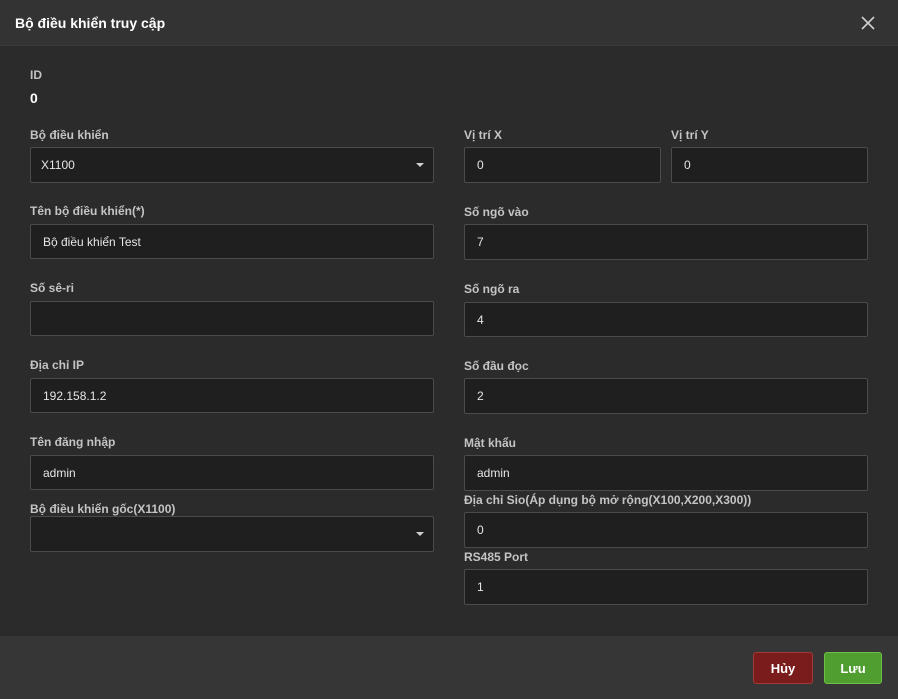 This screenshot has width=898, height=699. What do you see at coordinates (73, 442) in the screenshot?
I see `username-label: Tên đăng nhập` at bounding box center [73, 442].